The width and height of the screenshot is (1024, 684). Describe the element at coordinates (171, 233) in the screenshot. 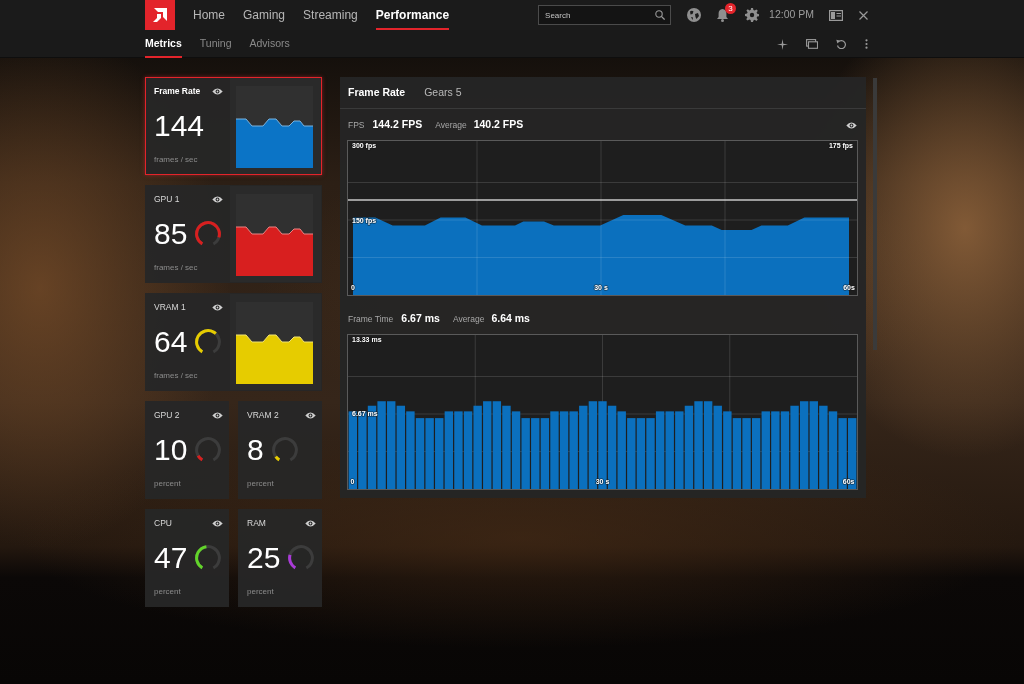

I see `metric-value: 85` at that location.